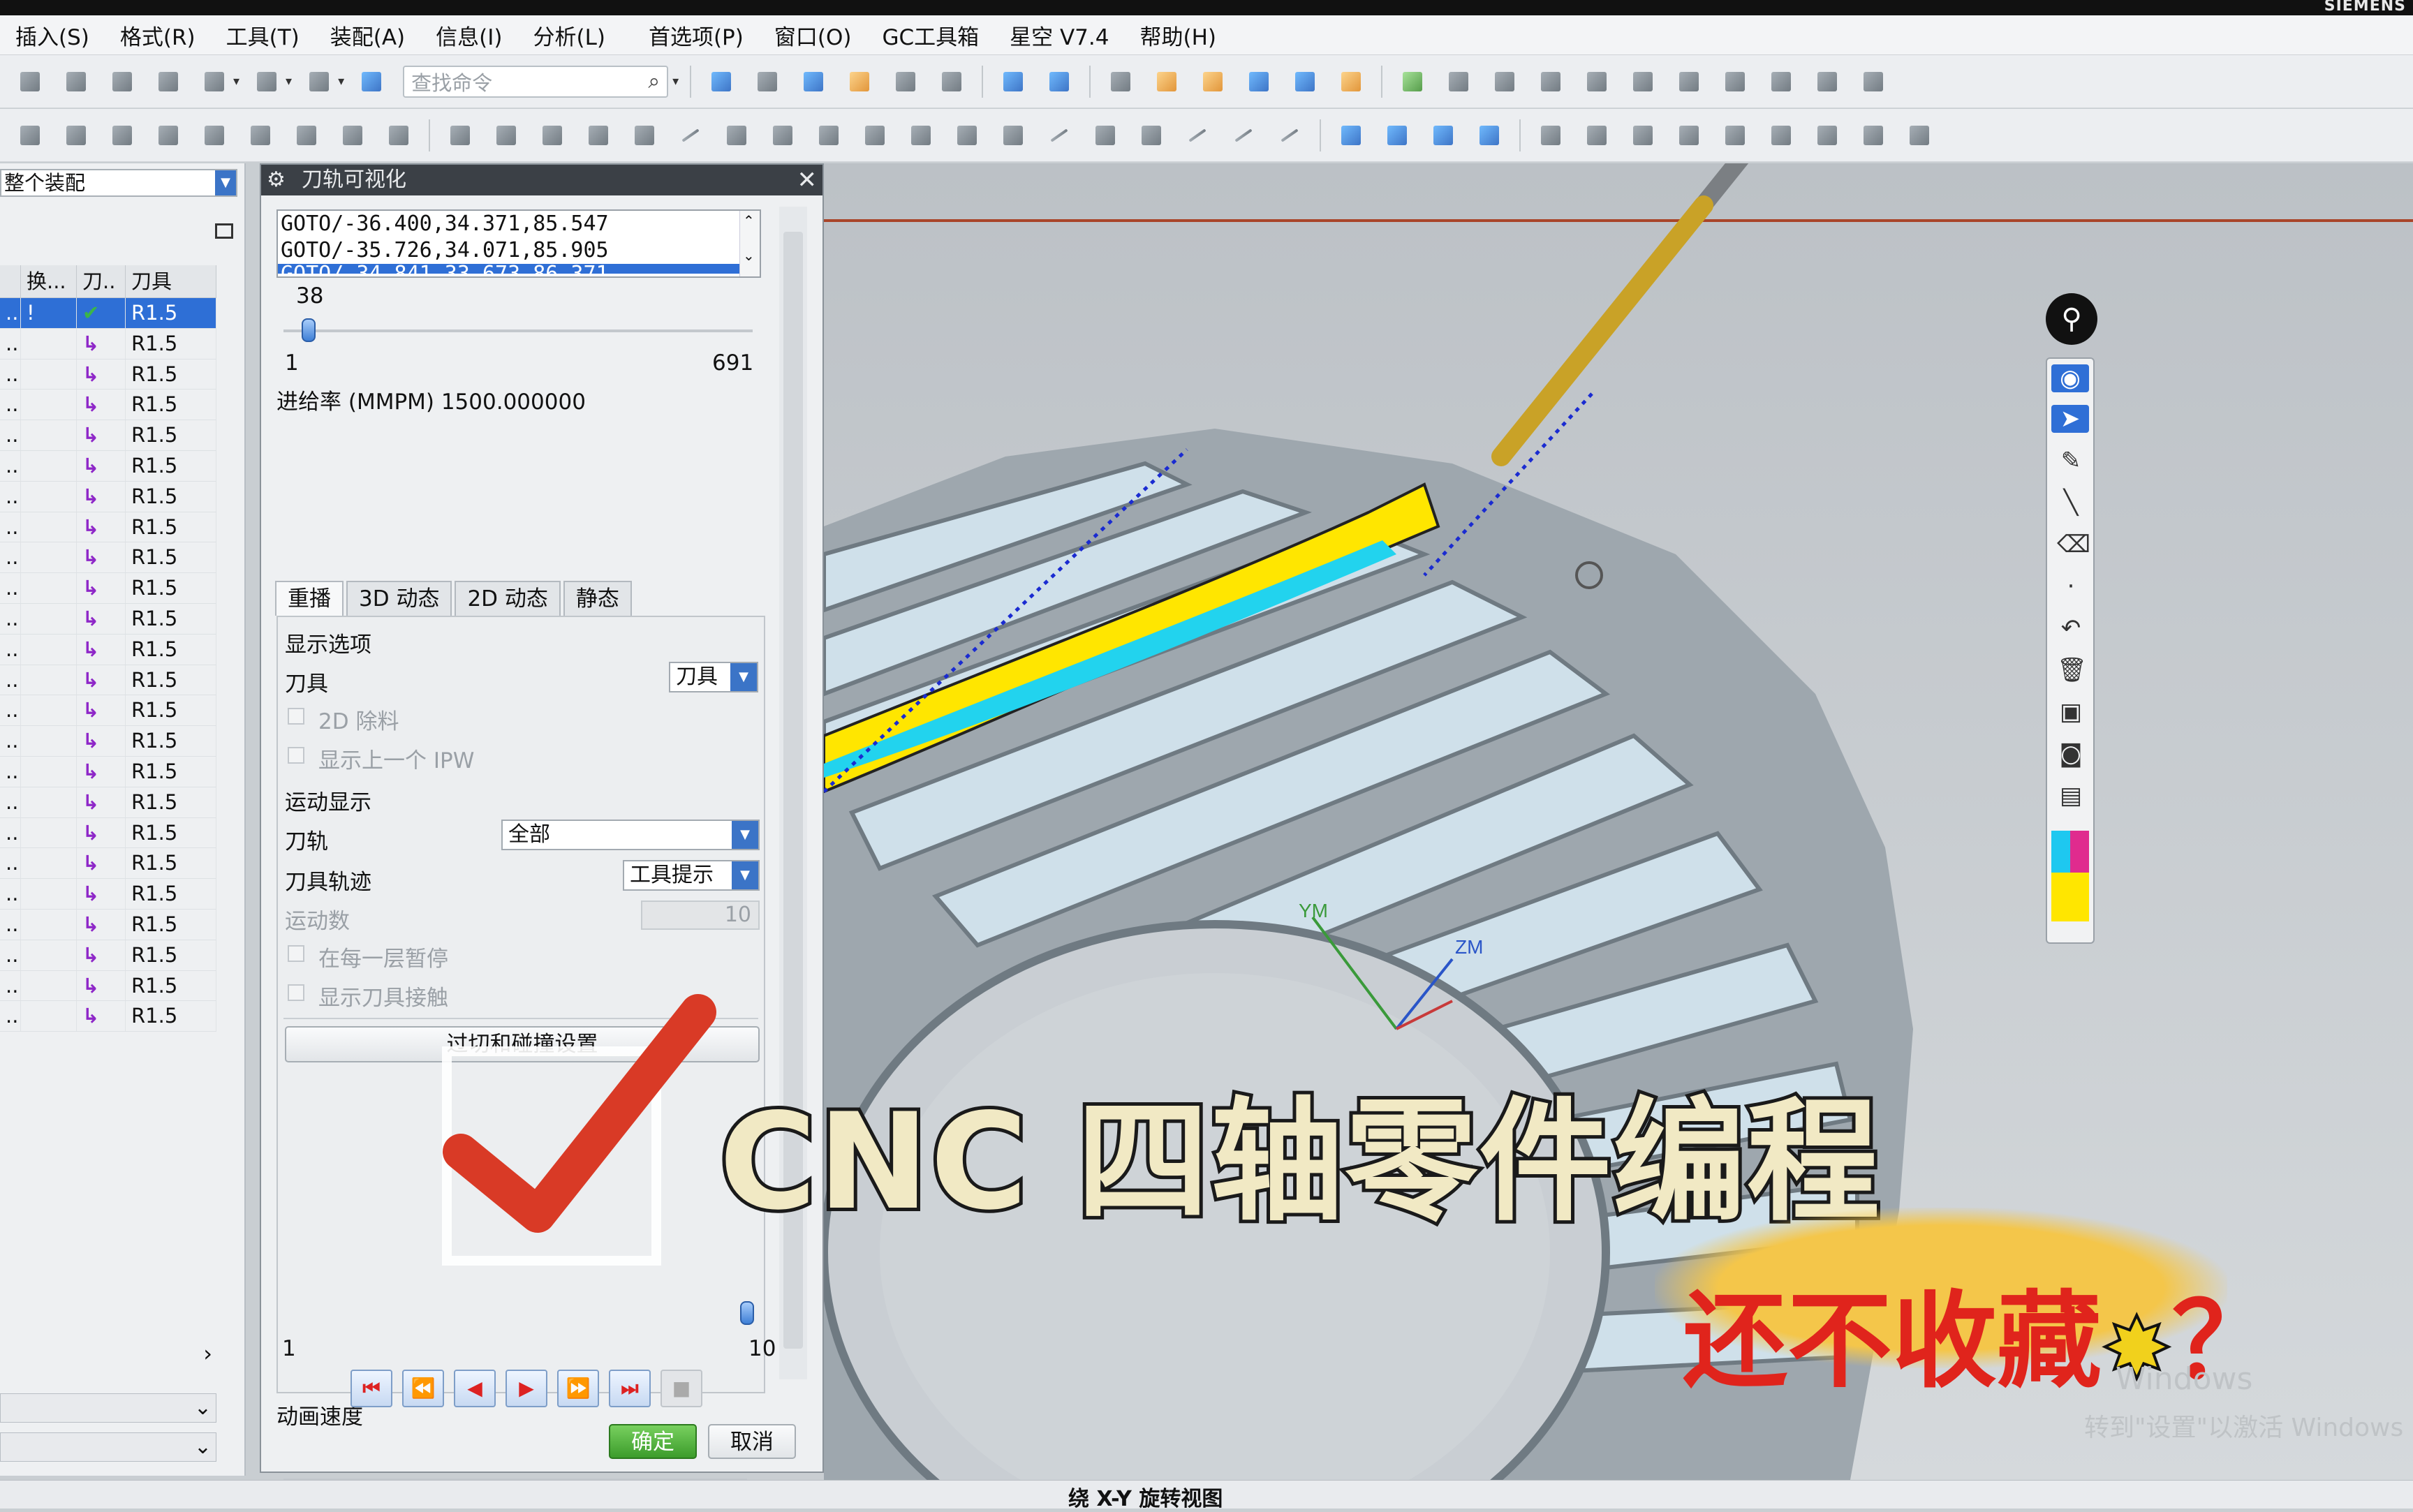 The width and height of the screenshot is (2413, 1512). I want to click on menu-assembly: 装配(A), so click(367, 35).